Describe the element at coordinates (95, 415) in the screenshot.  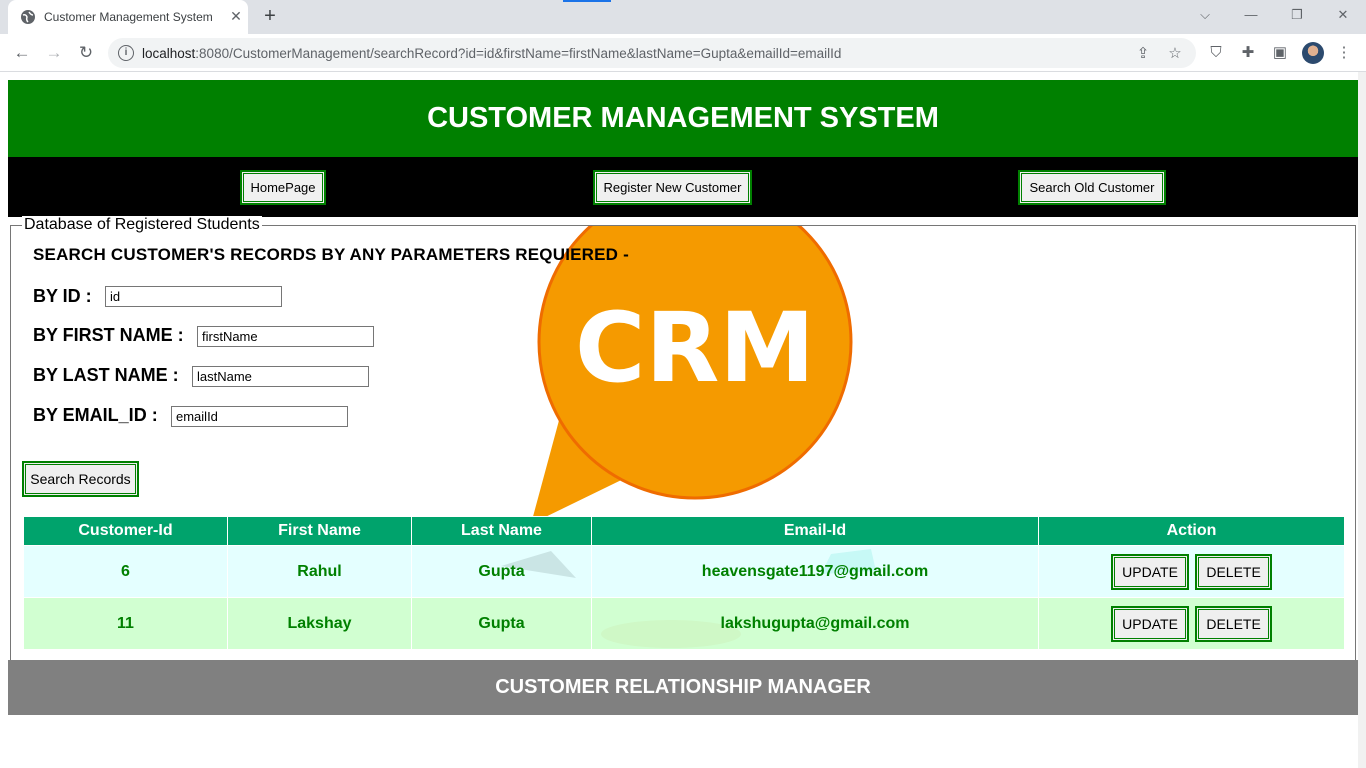
I see `email-label: BY EMAIL_ID :` at that location.